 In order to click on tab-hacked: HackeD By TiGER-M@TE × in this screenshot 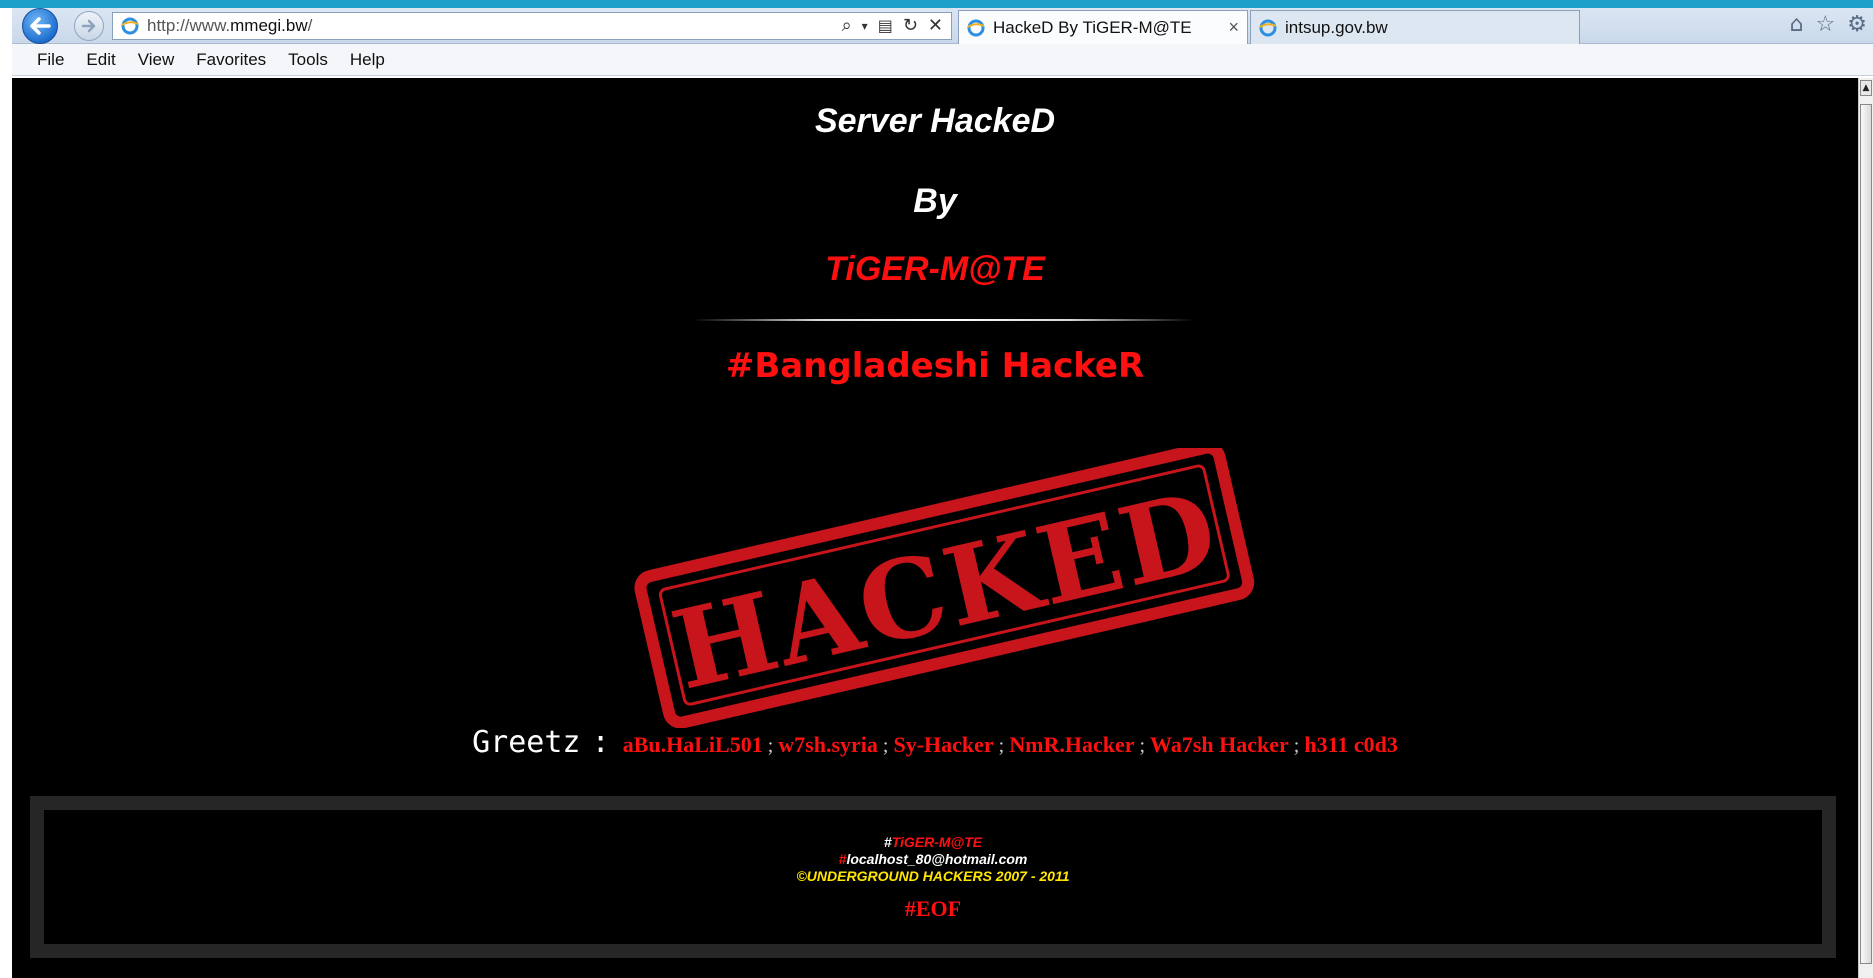, I will do `click(1103, 27)`.